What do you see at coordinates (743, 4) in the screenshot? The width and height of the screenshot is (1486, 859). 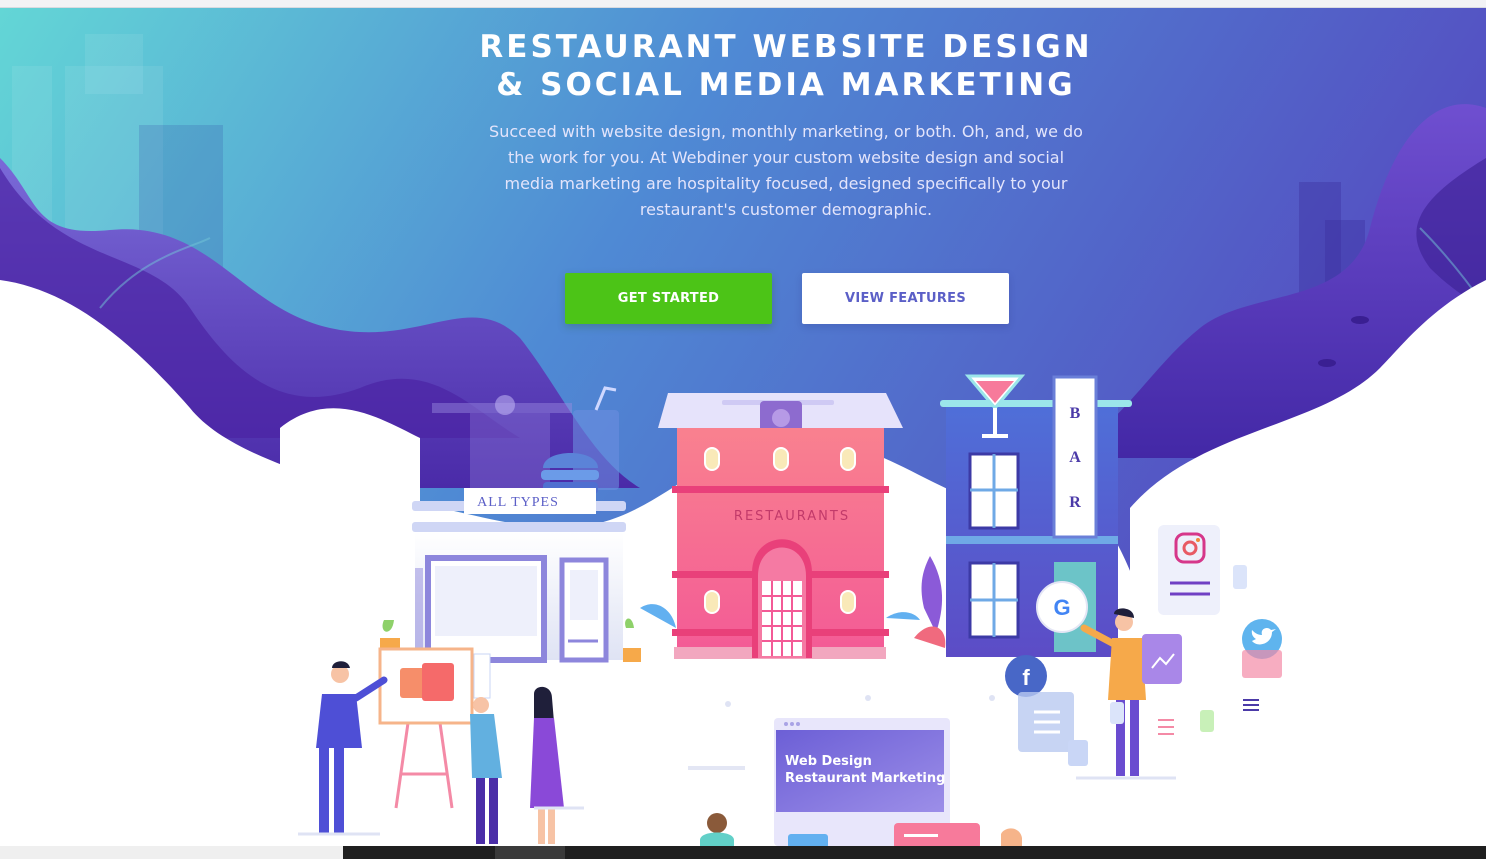 I see `browser-top-edge` at bounding box center [743, 4].